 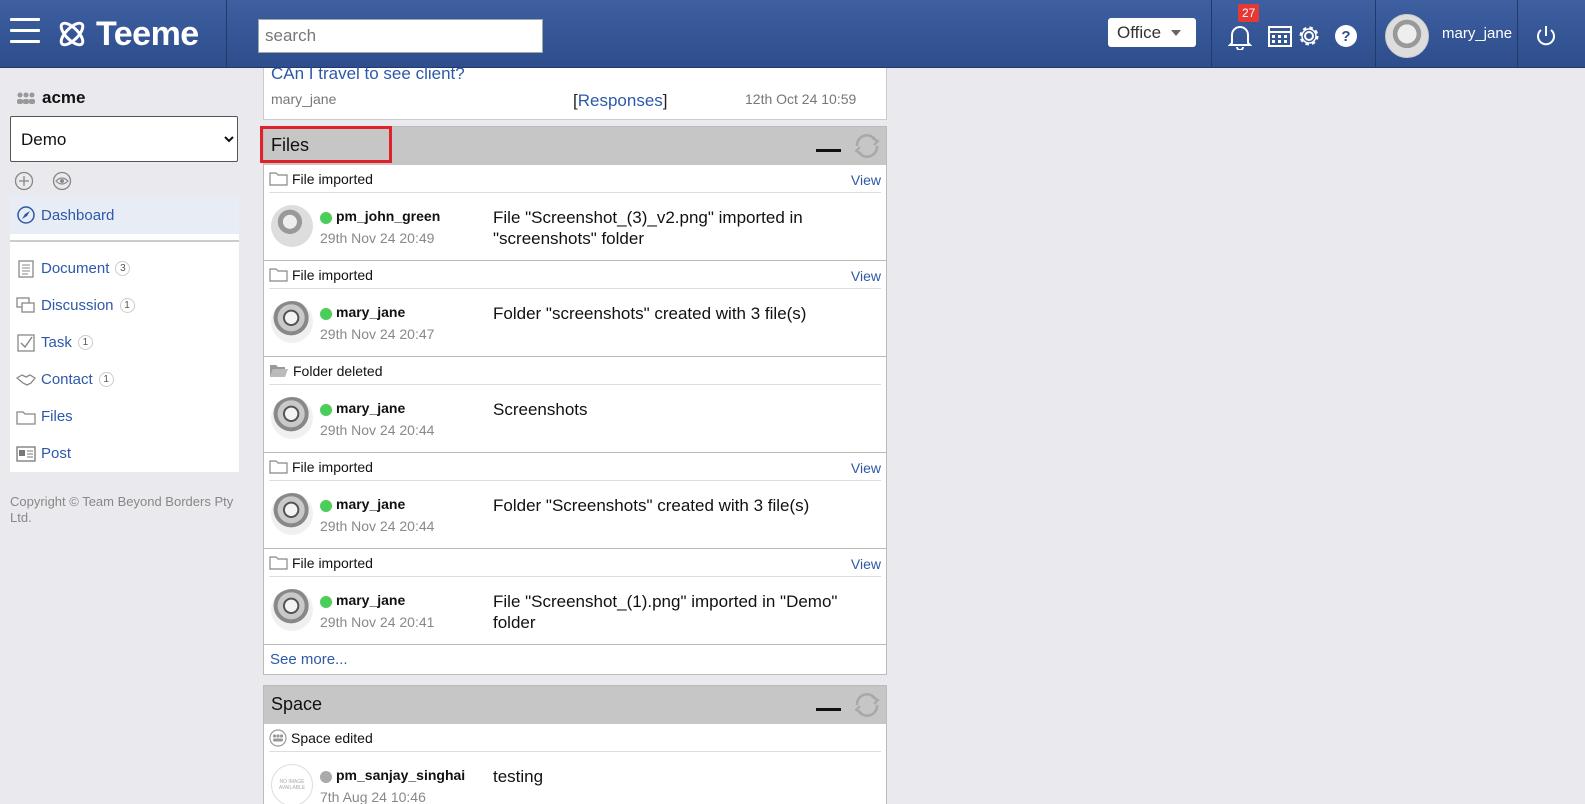 I want to click on gear-icon, so click(x=1309, y=36).